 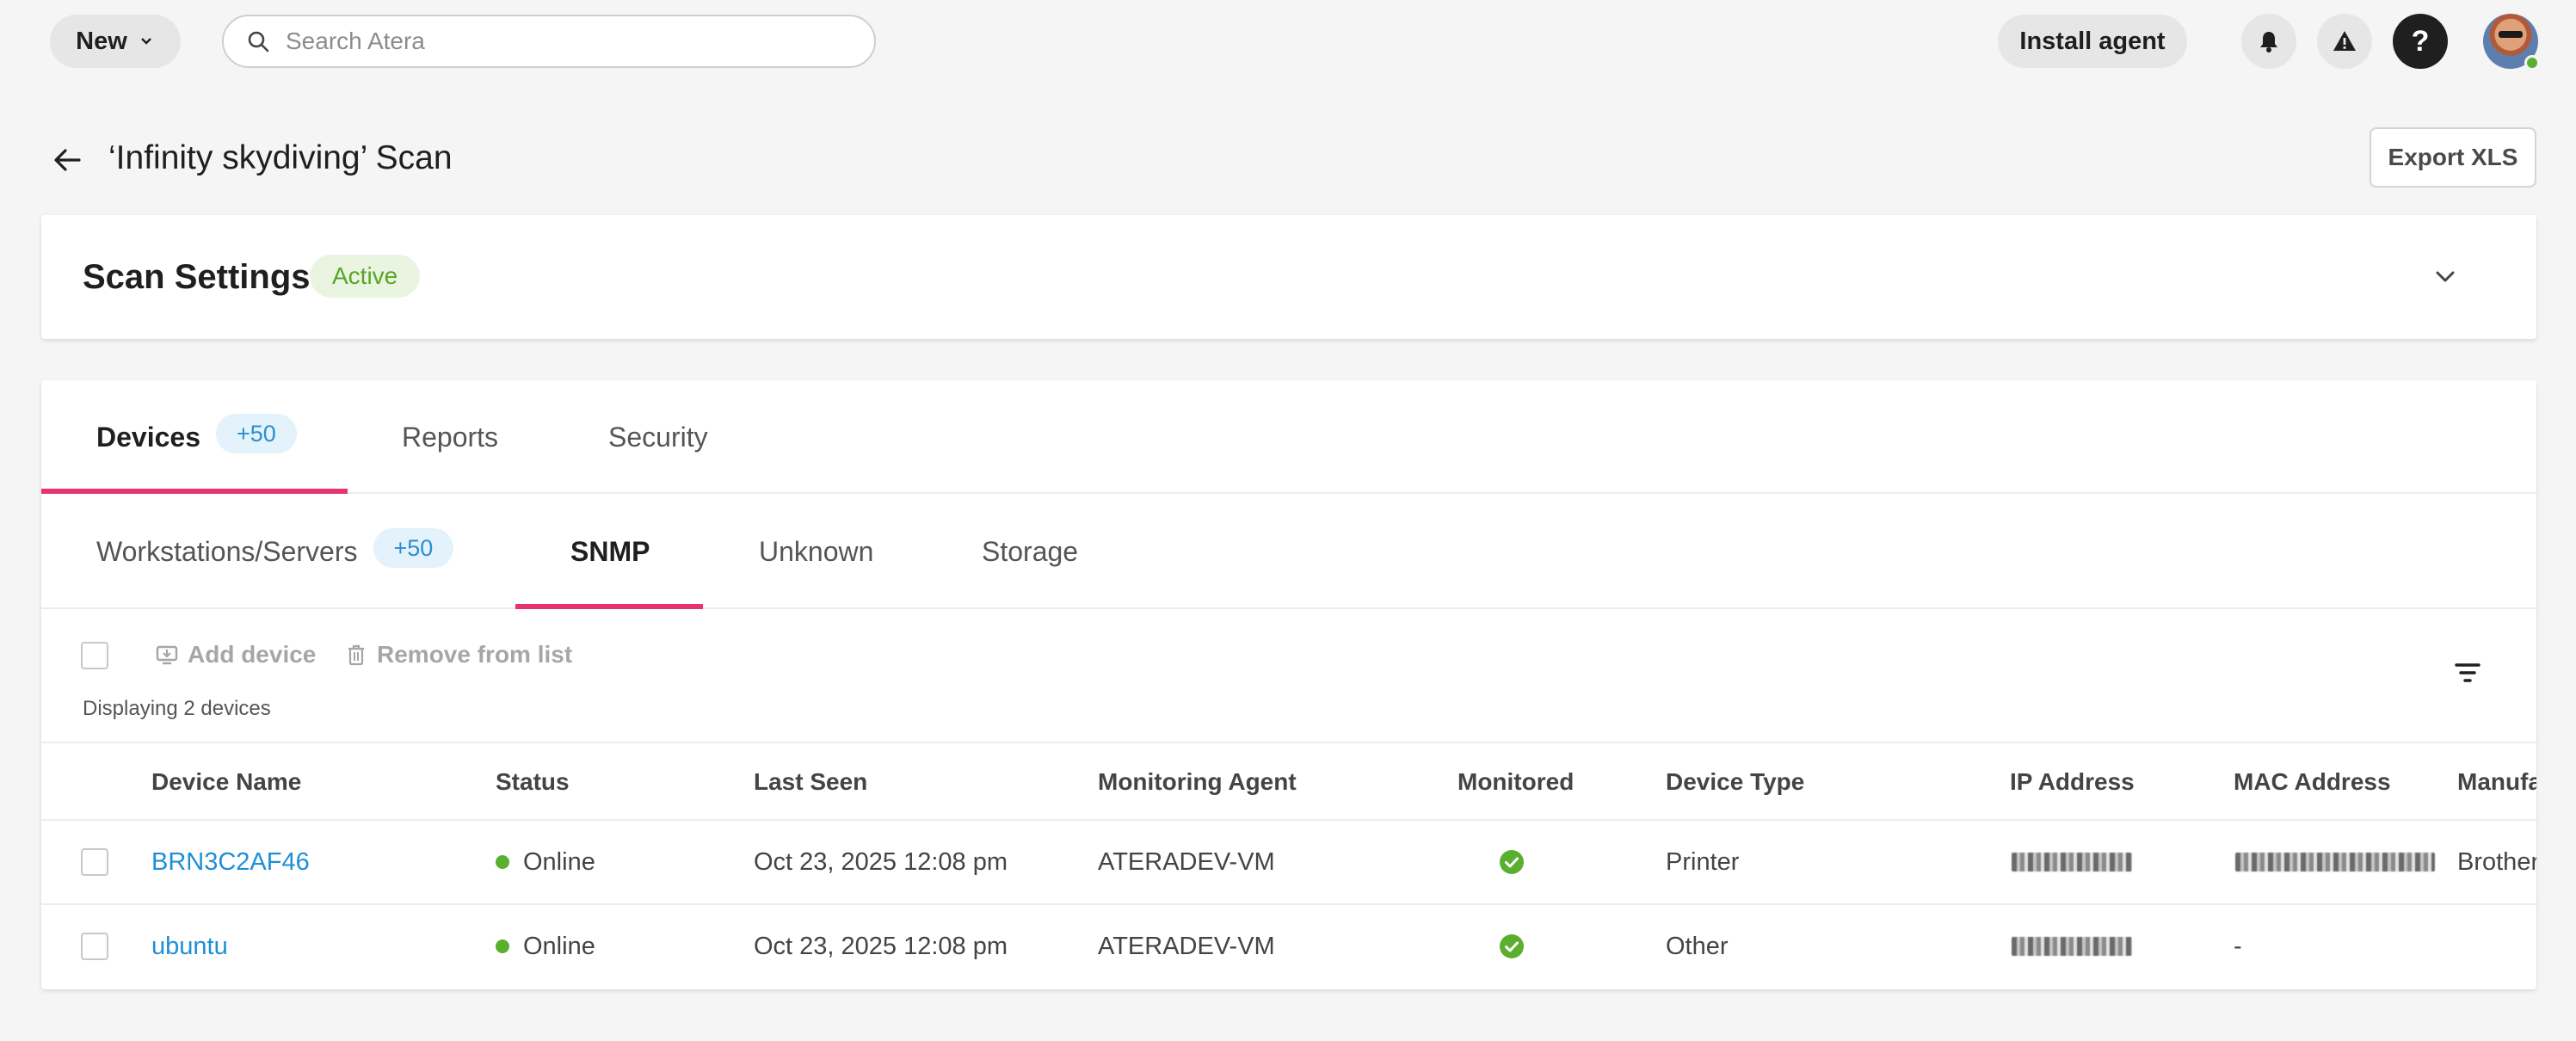 I want to click on add-device-button: Add device, so click(x=235, y=654).